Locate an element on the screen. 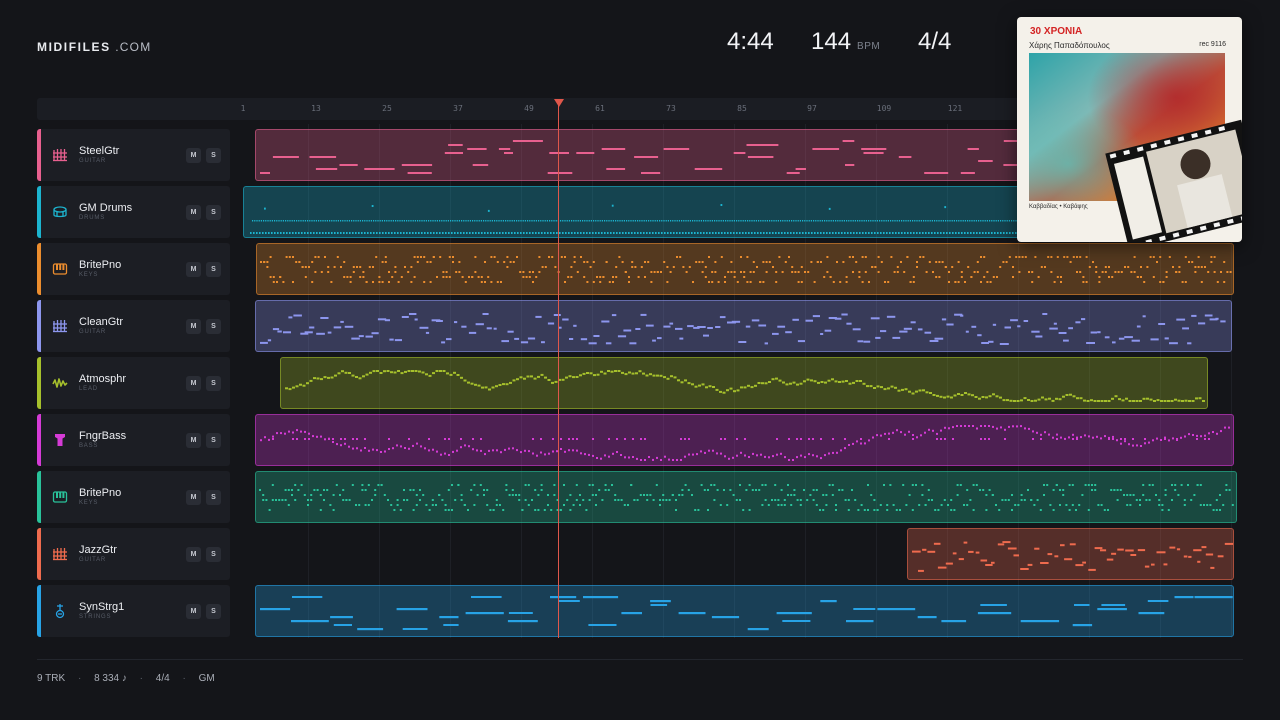 This screenshot has height=720, width=1280. ruler-tick: 109 is located at coordinates (884, 108).